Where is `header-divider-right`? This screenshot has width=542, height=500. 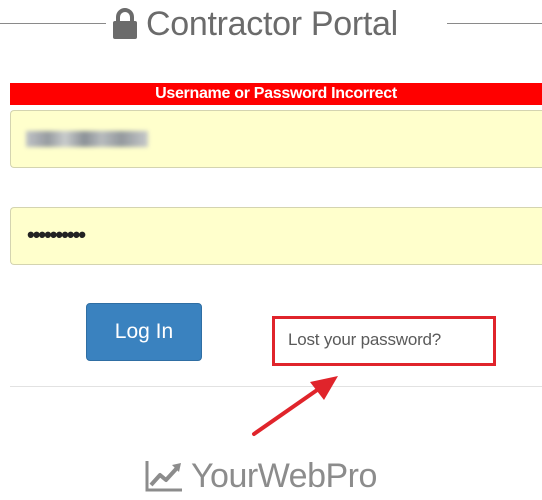 header-divider-right is located at coordinates (494, 23).